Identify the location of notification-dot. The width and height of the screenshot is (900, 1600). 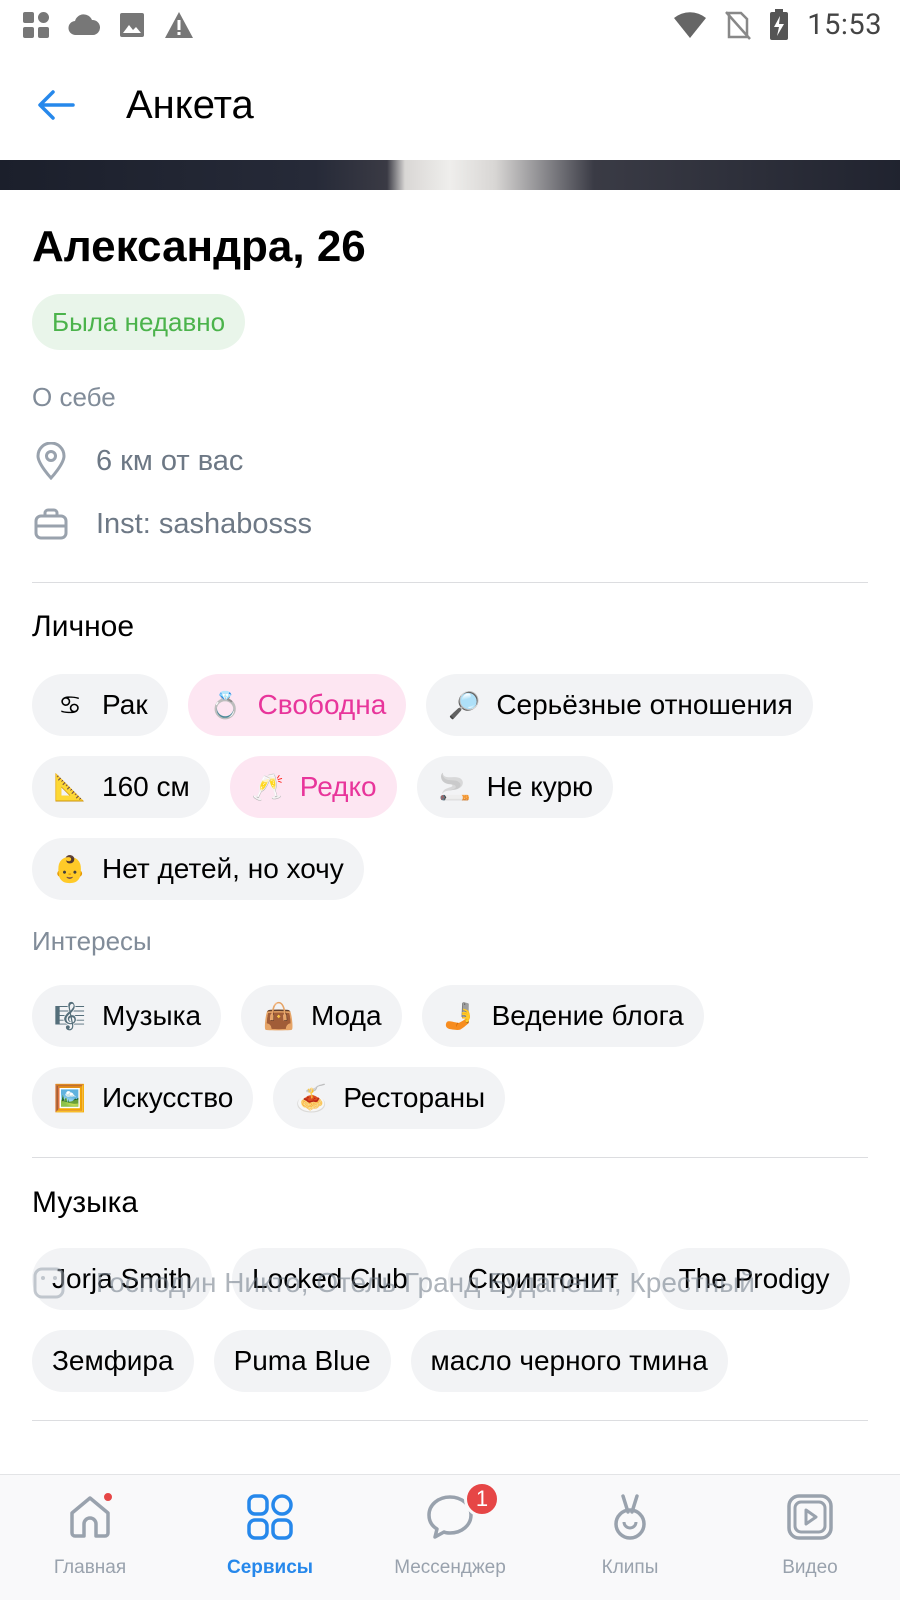
(108, 1497).